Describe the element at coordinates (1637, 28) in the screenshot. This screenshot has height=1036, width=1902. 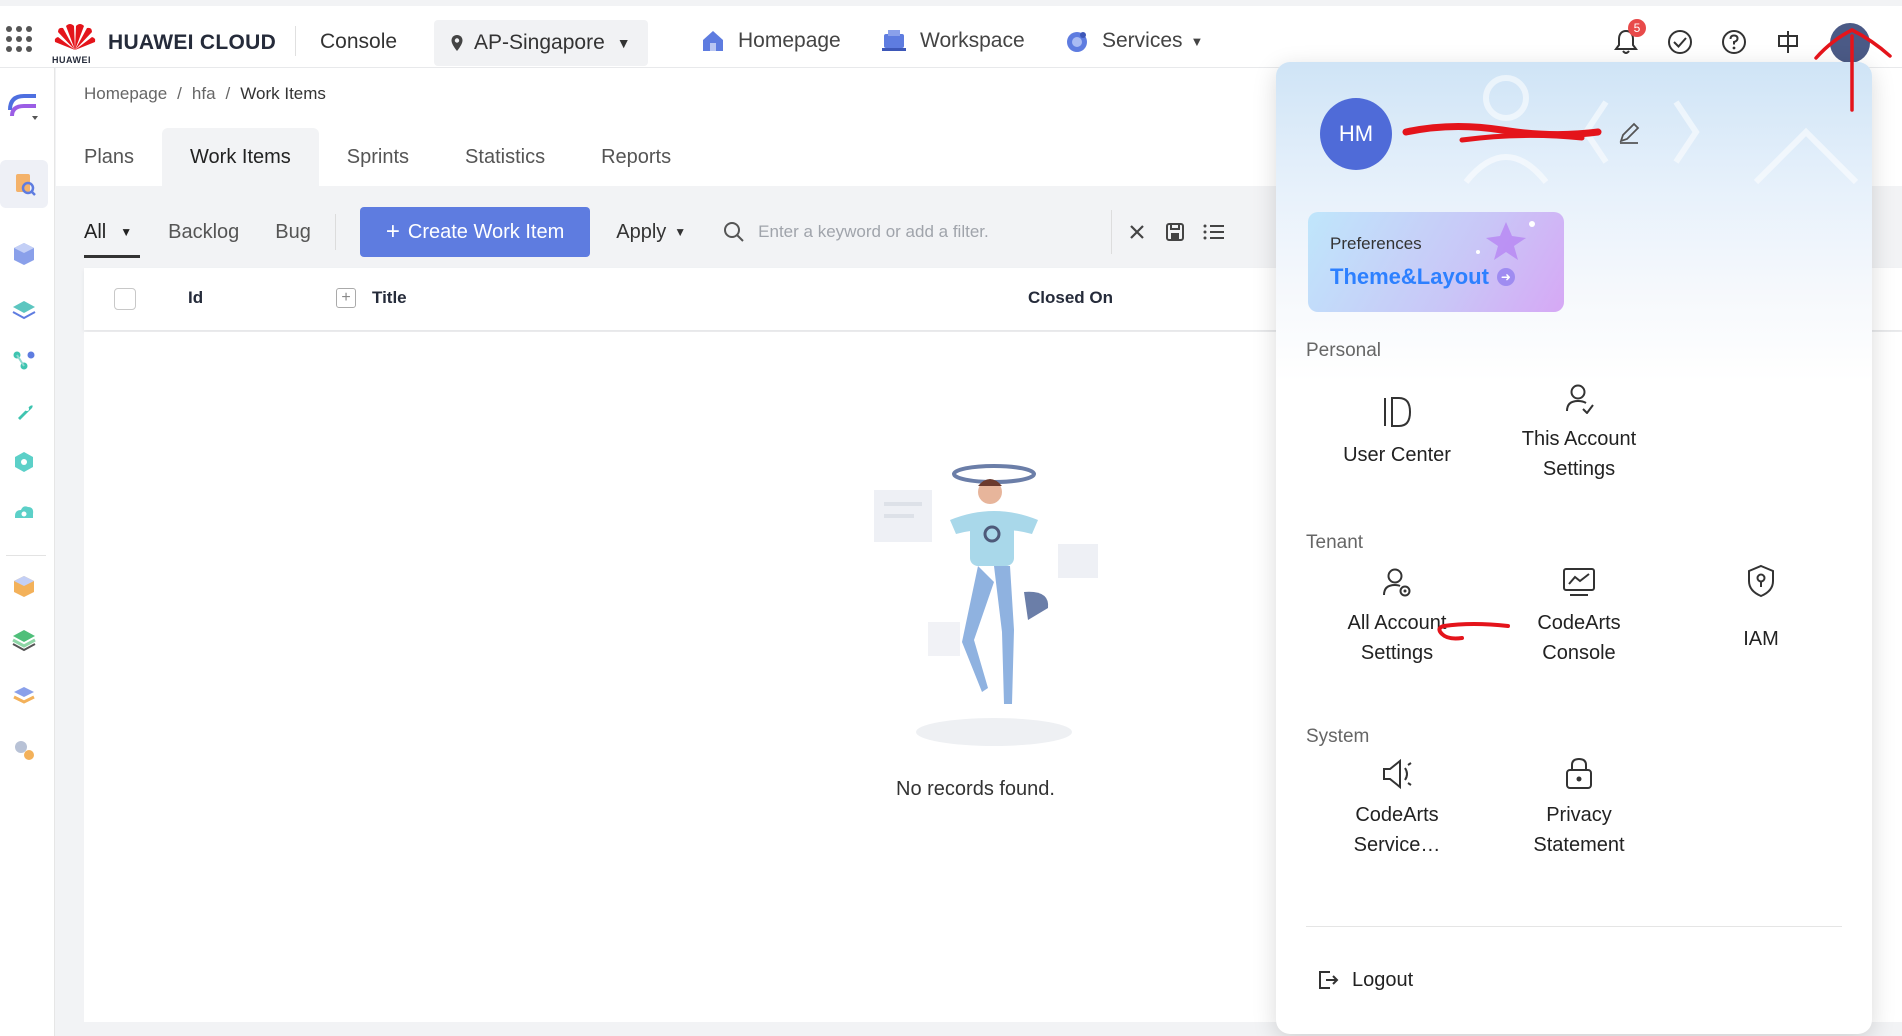
I see `notification-badge: 5` at that location.